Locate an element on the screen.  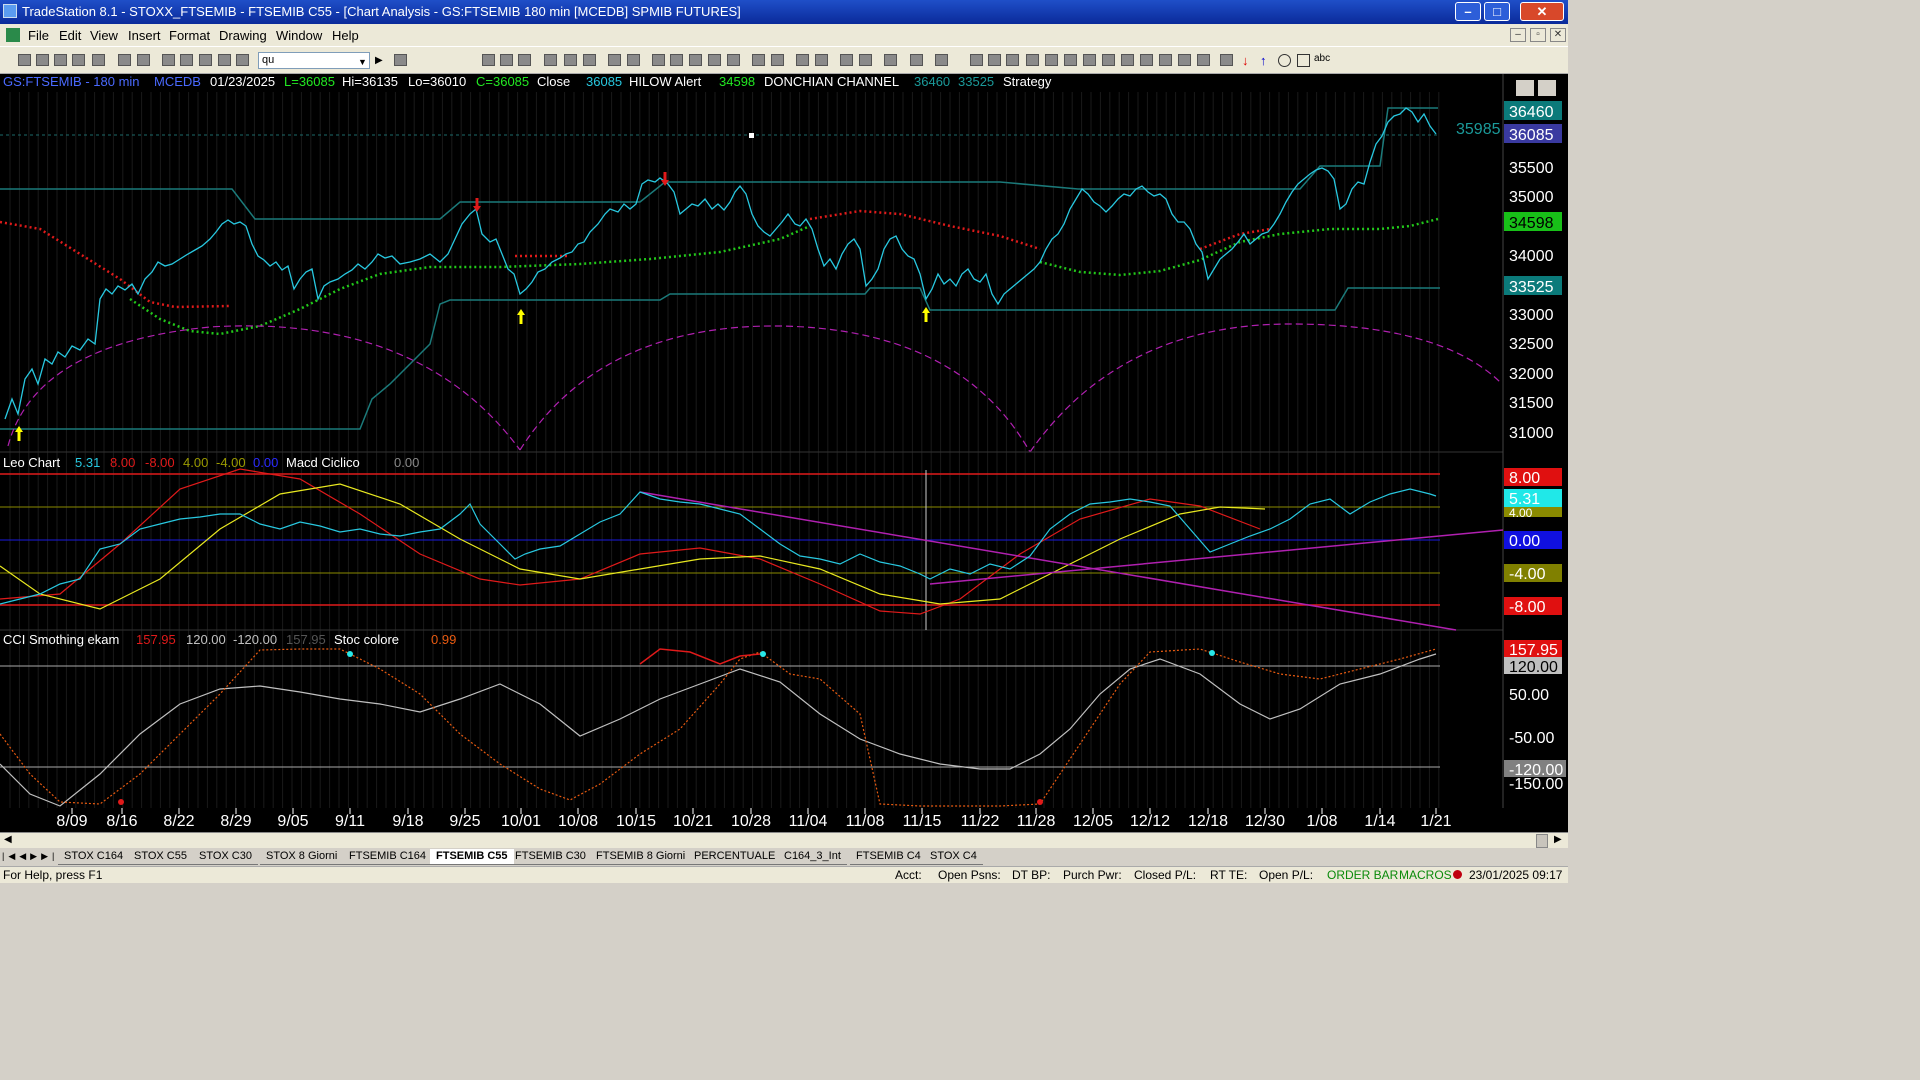
status-order-bar: ORDER BAR is located at coordinates (1362, 875).